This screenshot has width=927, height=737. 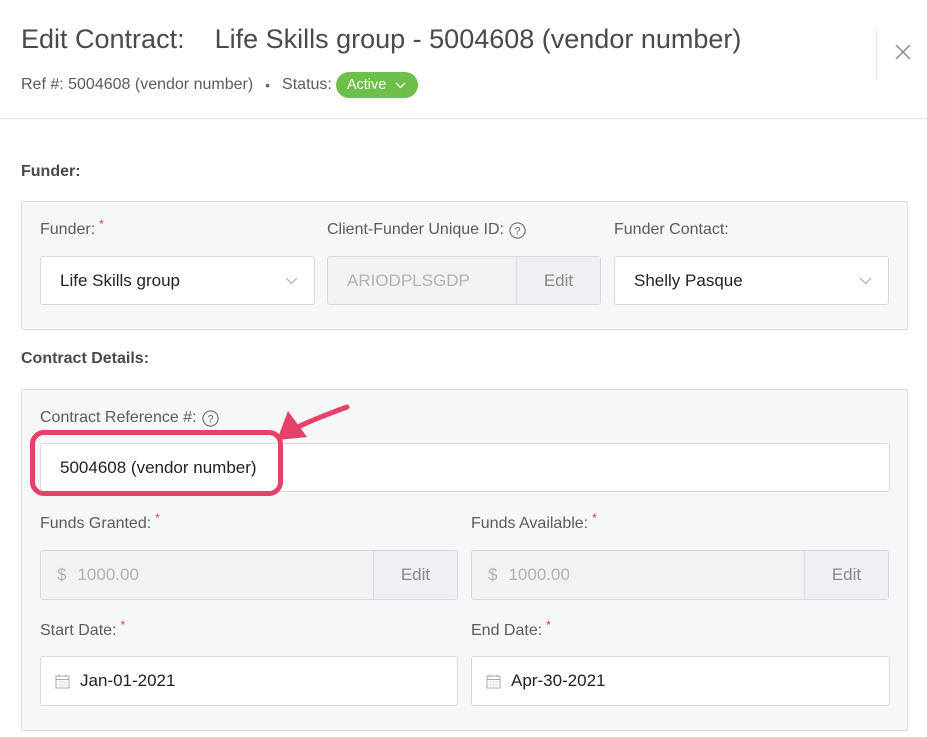 I want to click on funder-label: Funder: *, so click(x=72, y=228).